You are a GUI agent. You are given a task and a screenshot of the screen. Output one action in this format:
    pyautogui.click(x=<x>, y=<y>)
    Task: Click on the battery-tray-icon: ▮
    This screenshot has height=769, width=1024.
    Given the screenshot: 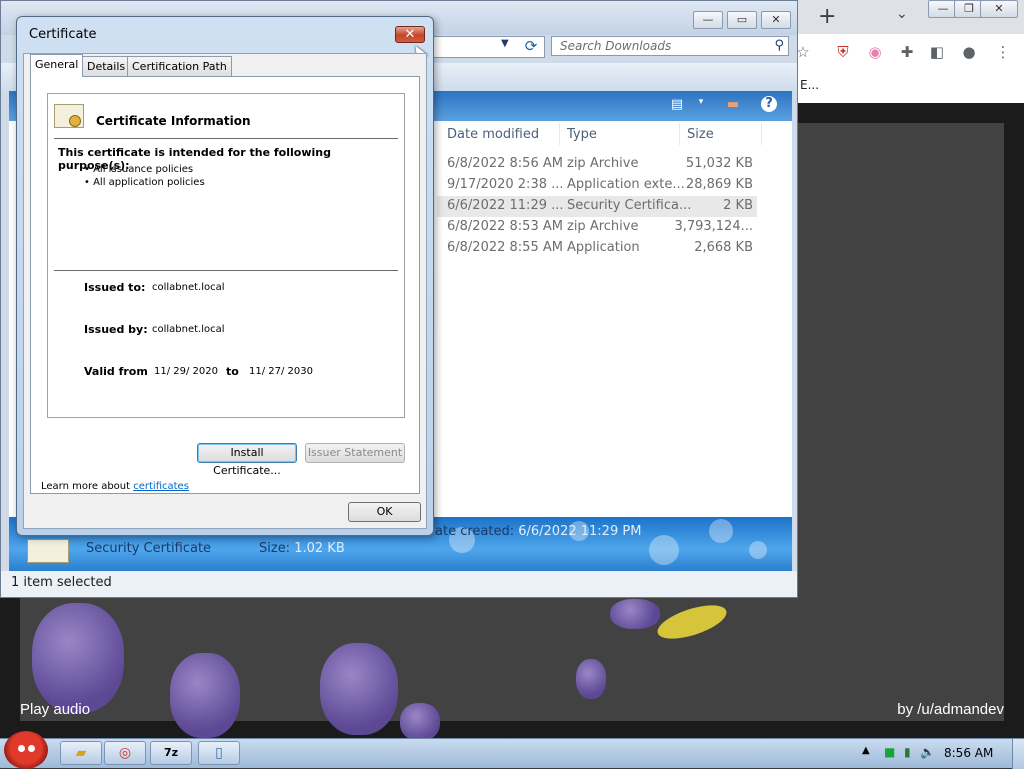 What is the action you would take?
    pyautogui.click(x=907, y=752)
    